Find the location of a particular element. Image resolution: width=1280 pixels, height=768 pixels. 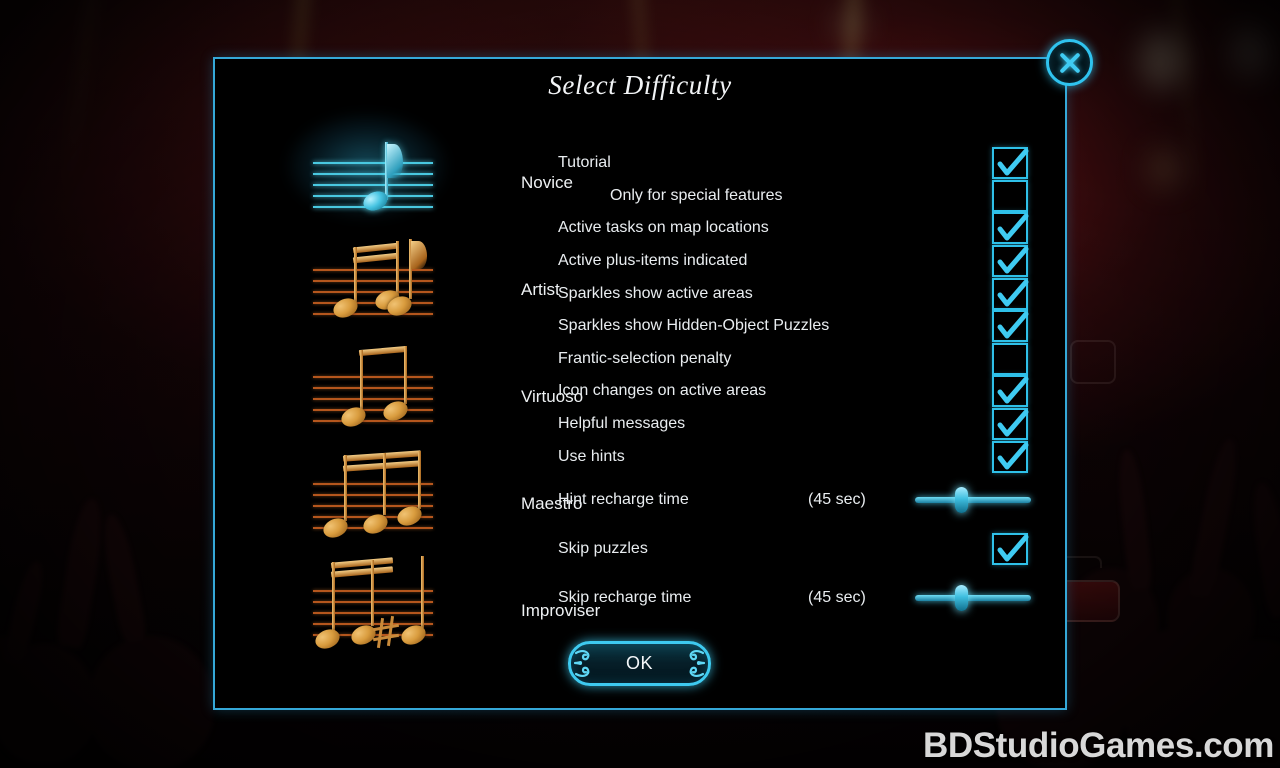

option-row-only-special-features: Only for special features is located at coordinates (793, 196).